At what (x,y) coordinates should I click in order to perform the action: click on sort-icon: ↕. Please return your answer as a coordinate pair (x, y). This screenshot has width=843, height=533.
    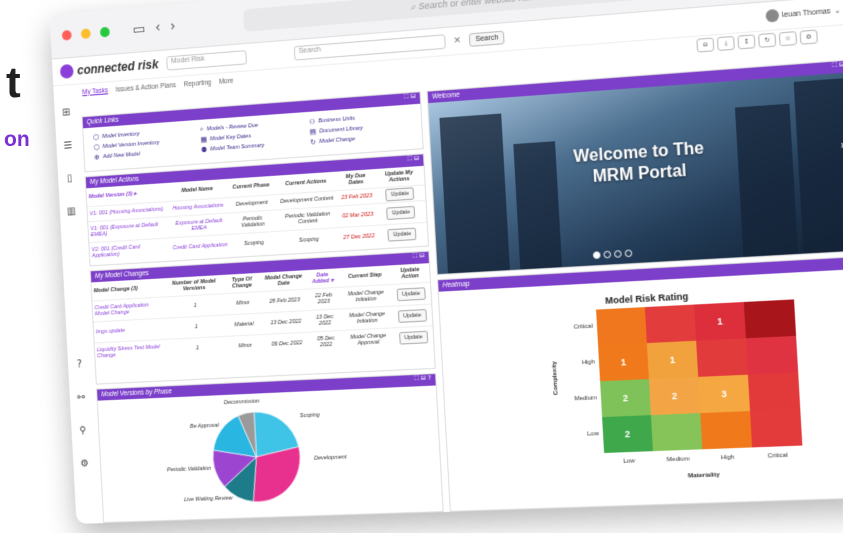
    Looking at the image, I should click on (746, 41).